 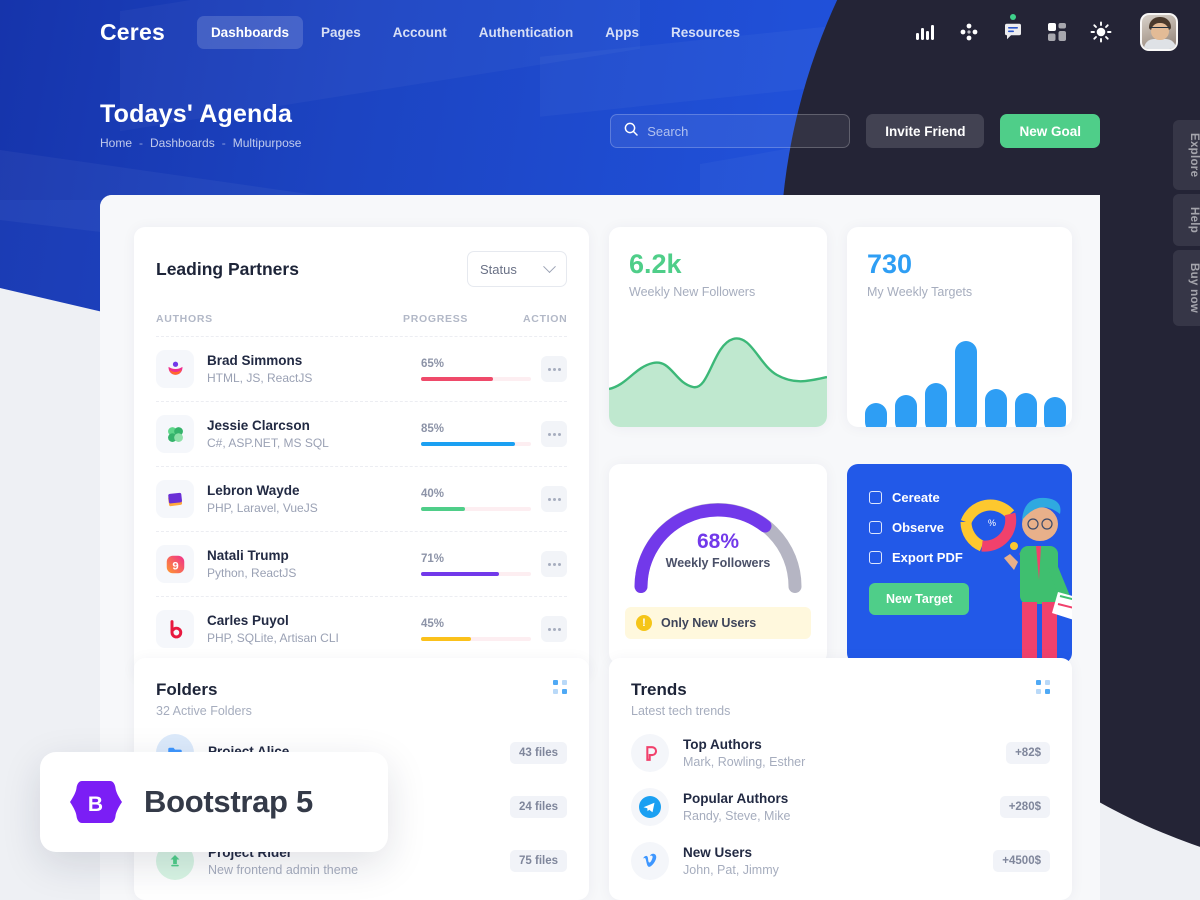 What do you see at coordinates (433, 558) in the screenshot?
I see `progress-value: 71%` at bounding box center [433, 558].